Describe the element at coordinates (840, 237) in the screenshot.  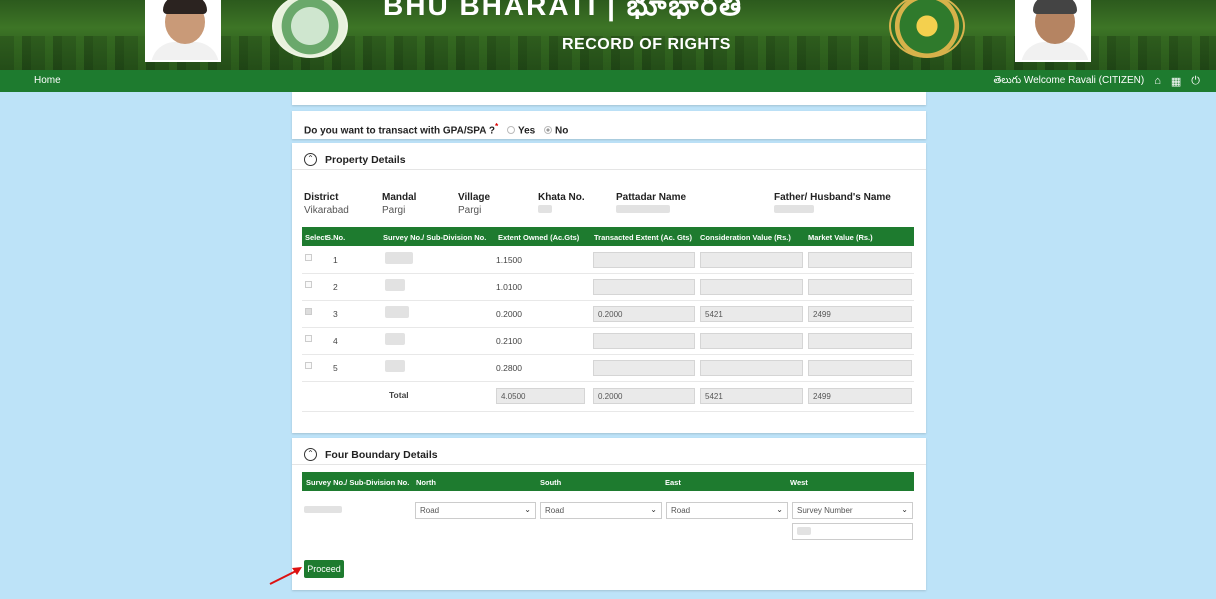
I see `col-market: Market Value (Rs.)` at that location.